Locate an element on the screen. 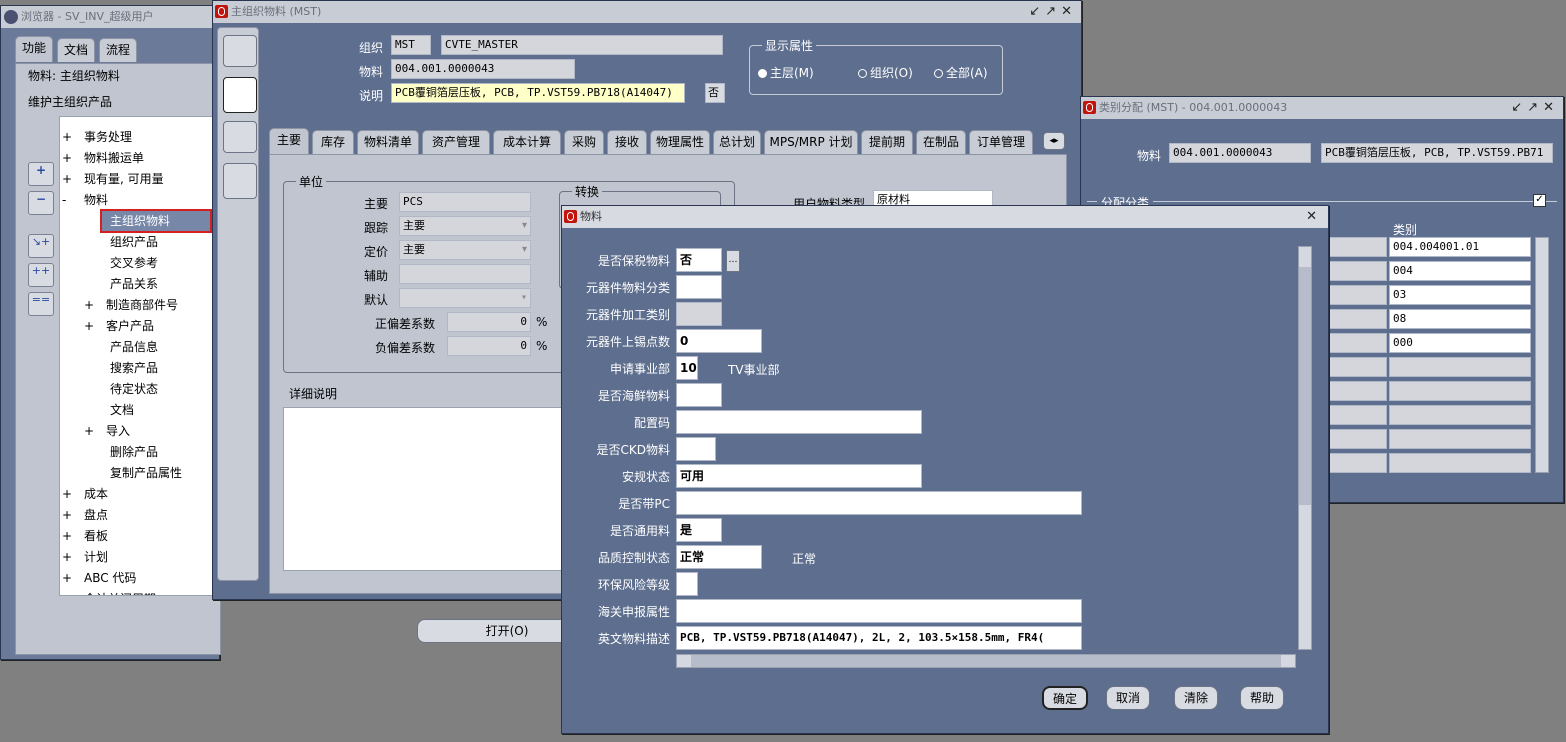 The height and width of the screenshot is (742, 1566). category-scrollbar is located at coordinates (1542, 355).